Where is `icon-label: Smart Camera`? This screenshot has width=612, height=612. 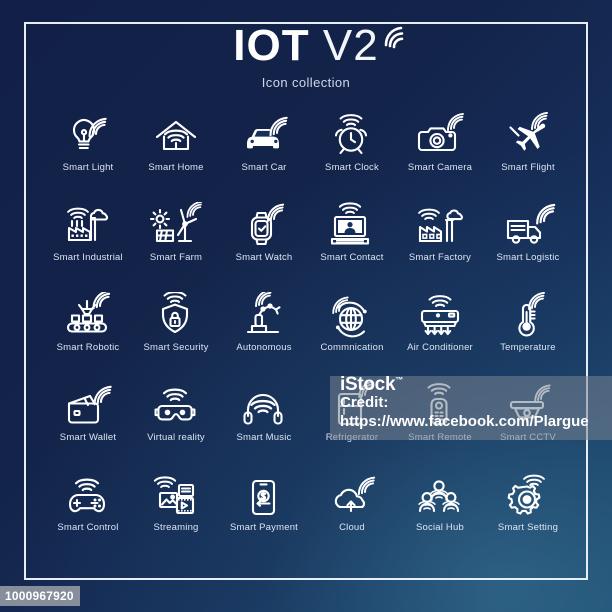
icon-label: Smart Camera is located at coordinates (440, 167).